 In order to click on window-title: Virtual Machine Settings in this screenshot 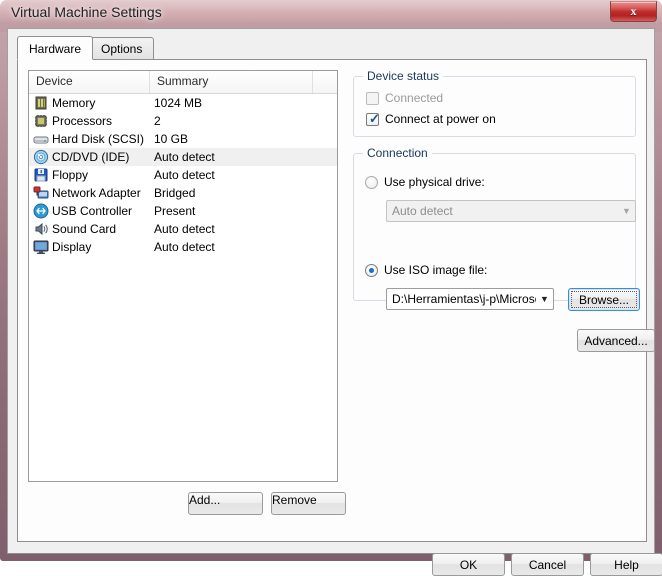, I will do `click(86, 12)`.